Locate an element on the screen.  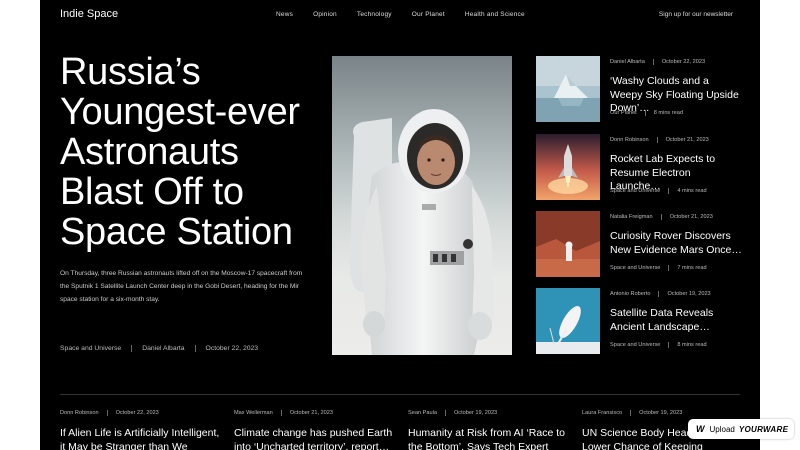
section-divider is located at coordinates (400, 394).